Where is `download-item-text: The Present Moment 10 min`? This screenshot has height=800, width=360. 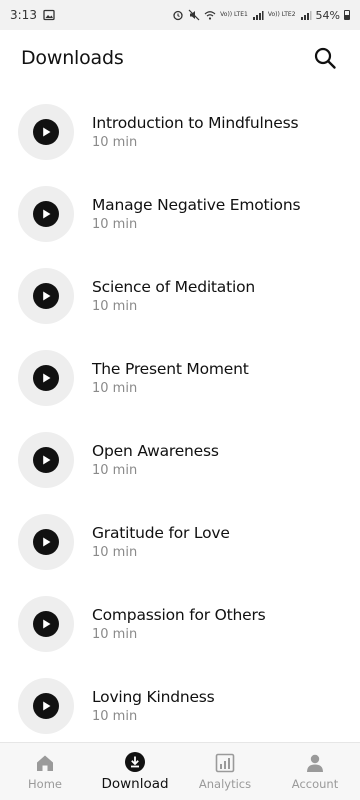
download-item-text: The Present Moment 10 min is located at coordinates (170, 378).